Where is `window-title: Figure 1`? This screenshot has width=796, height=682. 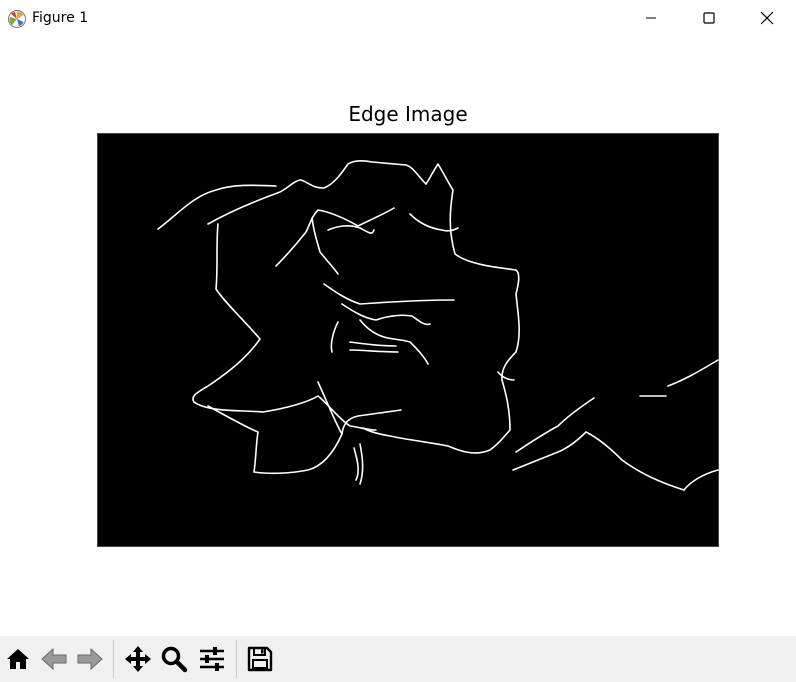 window-title: Figure 1 is located at coordinates (60, 18).